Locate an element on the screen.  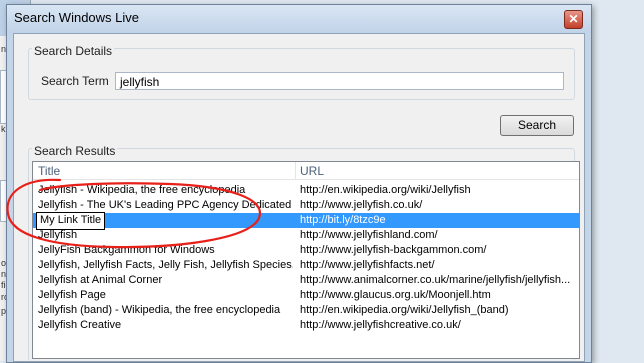
row-url: http://bit.ly/8tzc9e is located at coordinates (343, 220).